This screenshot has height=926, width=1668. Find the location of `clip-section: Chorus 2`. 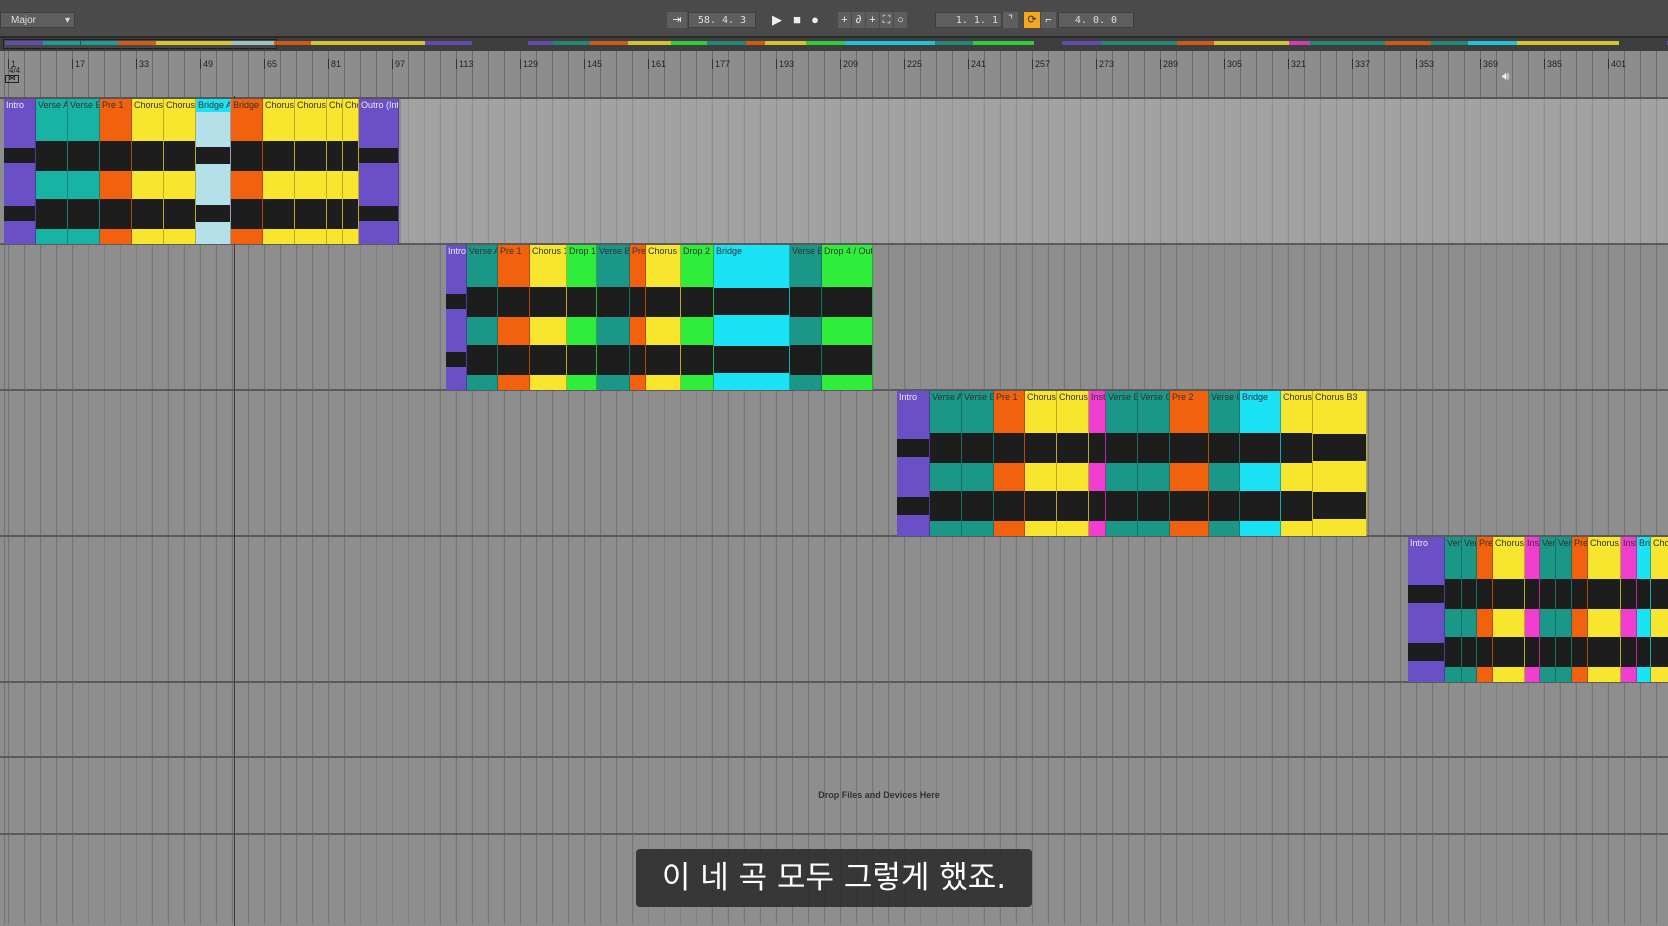

clip-section: Chorus 2 is located at coordinates (663, 317).